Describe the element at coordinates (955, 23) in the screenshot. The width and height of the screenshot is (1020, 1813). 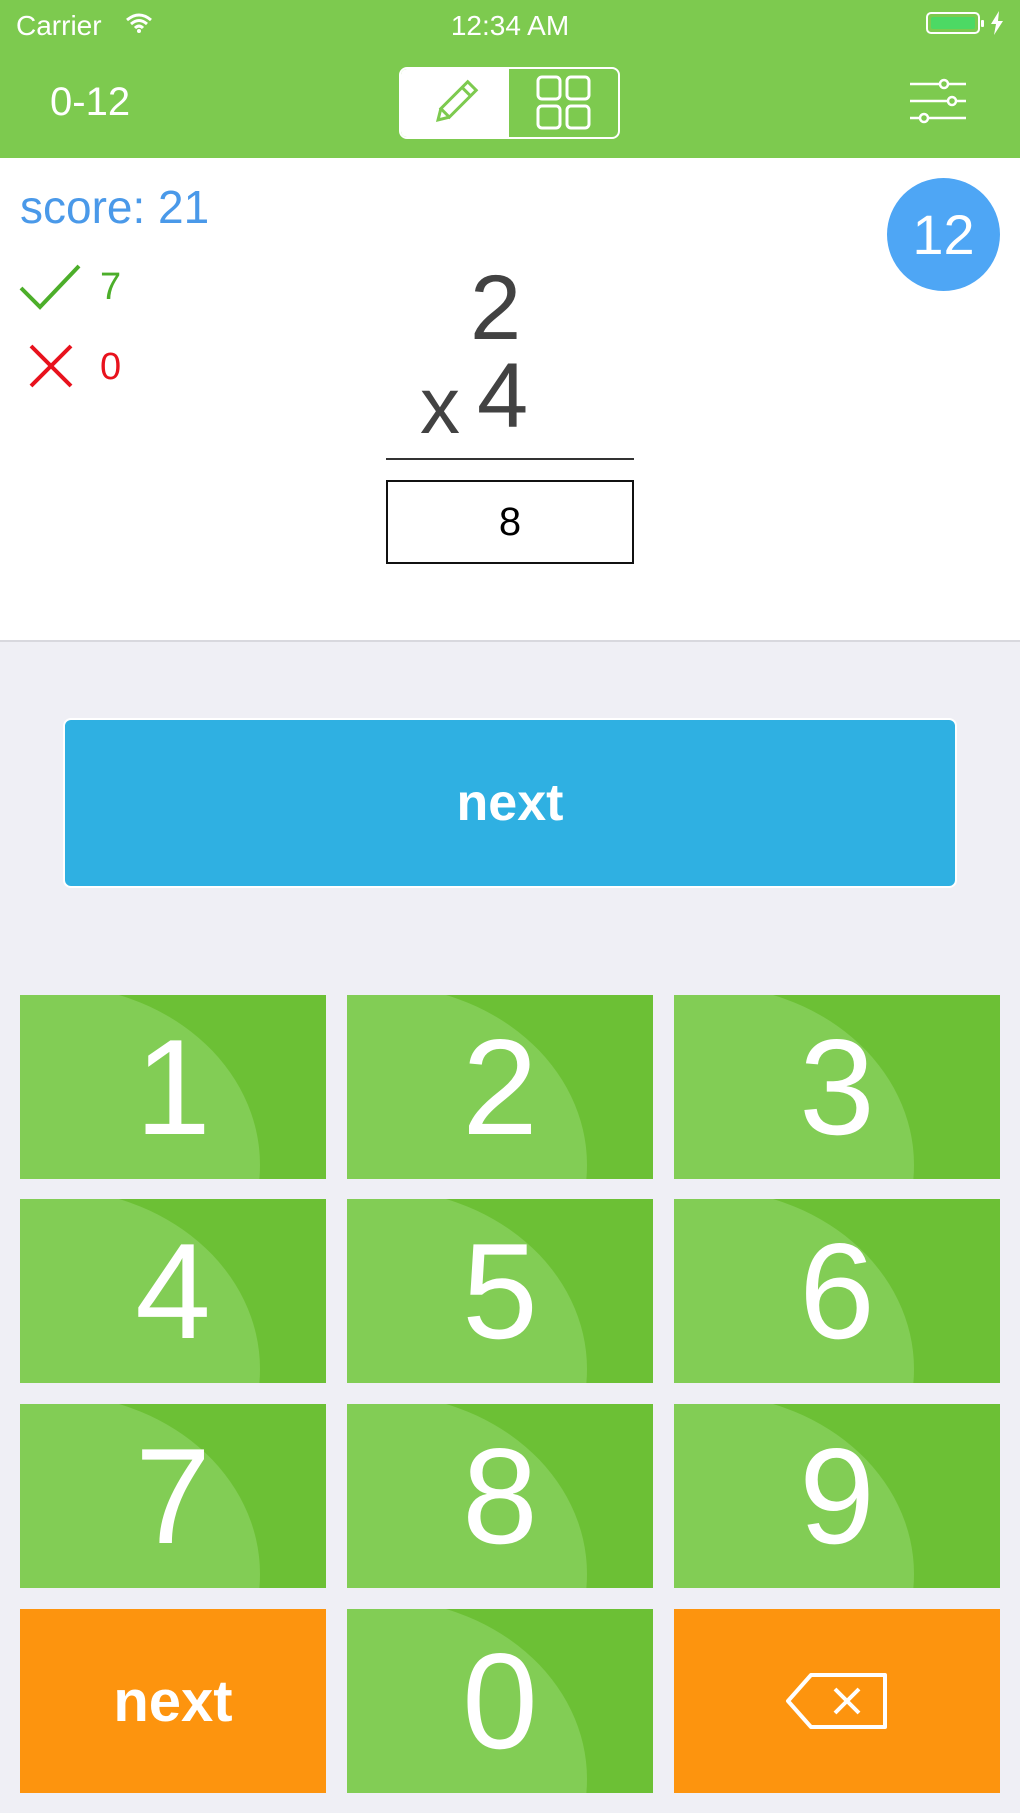
I see `battery-icon` at that location.